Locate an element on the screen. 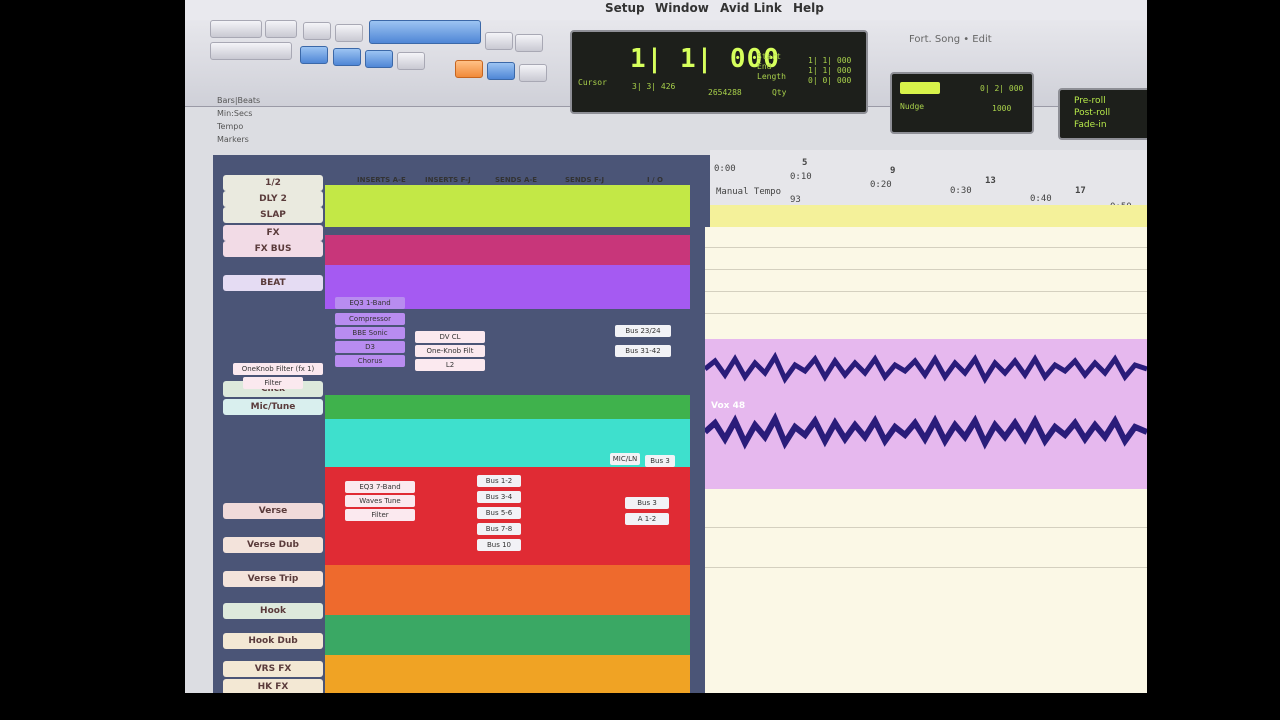 The width and height of the screenshot is (1280, 720). pre-post-roll-box: Pre-roll Post-roll Fade-in is located at coordinates (1102, 114).